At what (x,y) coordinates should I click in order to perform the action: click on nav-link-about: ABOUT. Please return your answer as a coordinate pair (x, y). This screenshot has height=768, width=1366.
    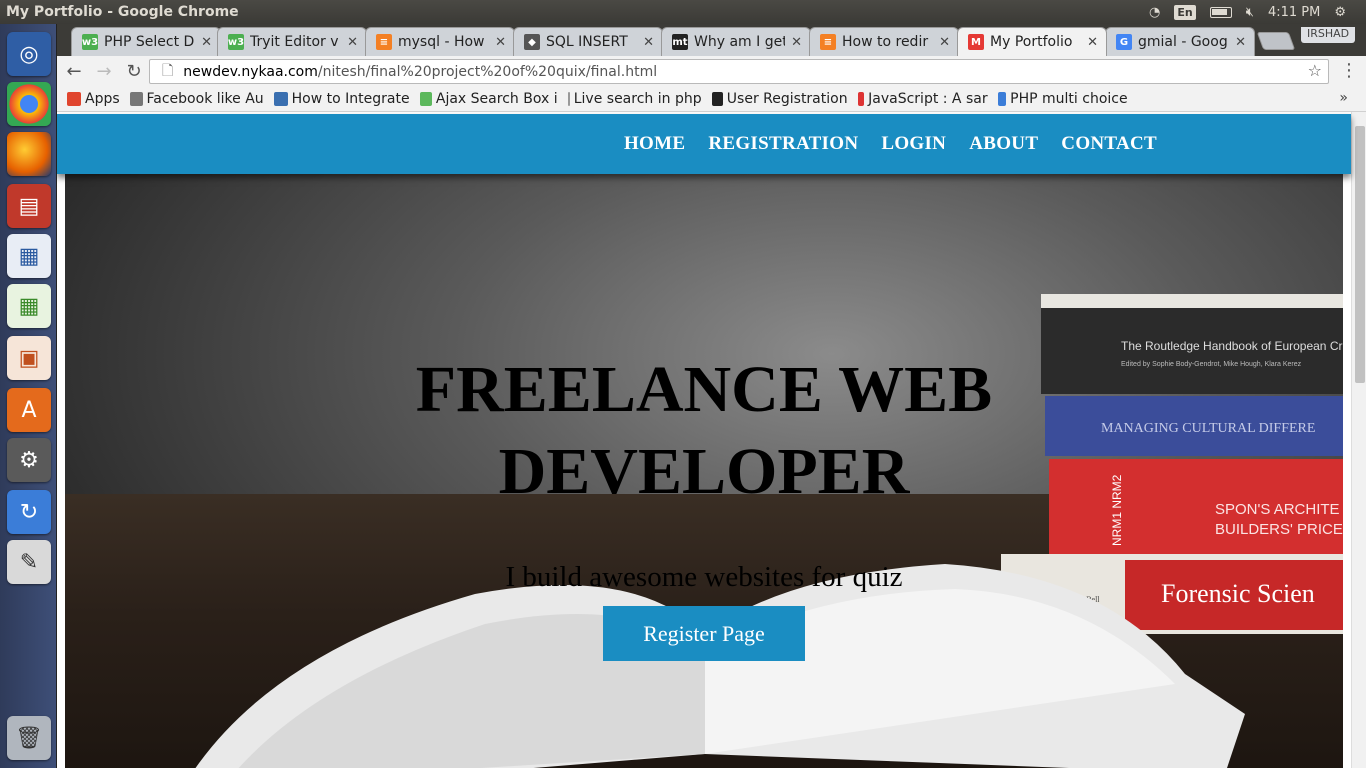
    Looking at the image, I should click on (1003, 144).